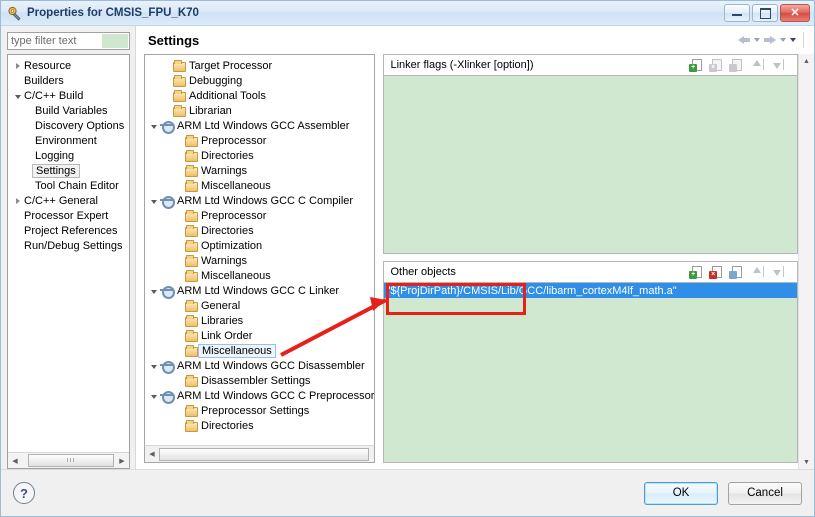 This screenshot has width=815, height=517. Describe the element at coordinates (68, 170) in the screenshot. I see `sidebar-item-settings: Settings` at that location.